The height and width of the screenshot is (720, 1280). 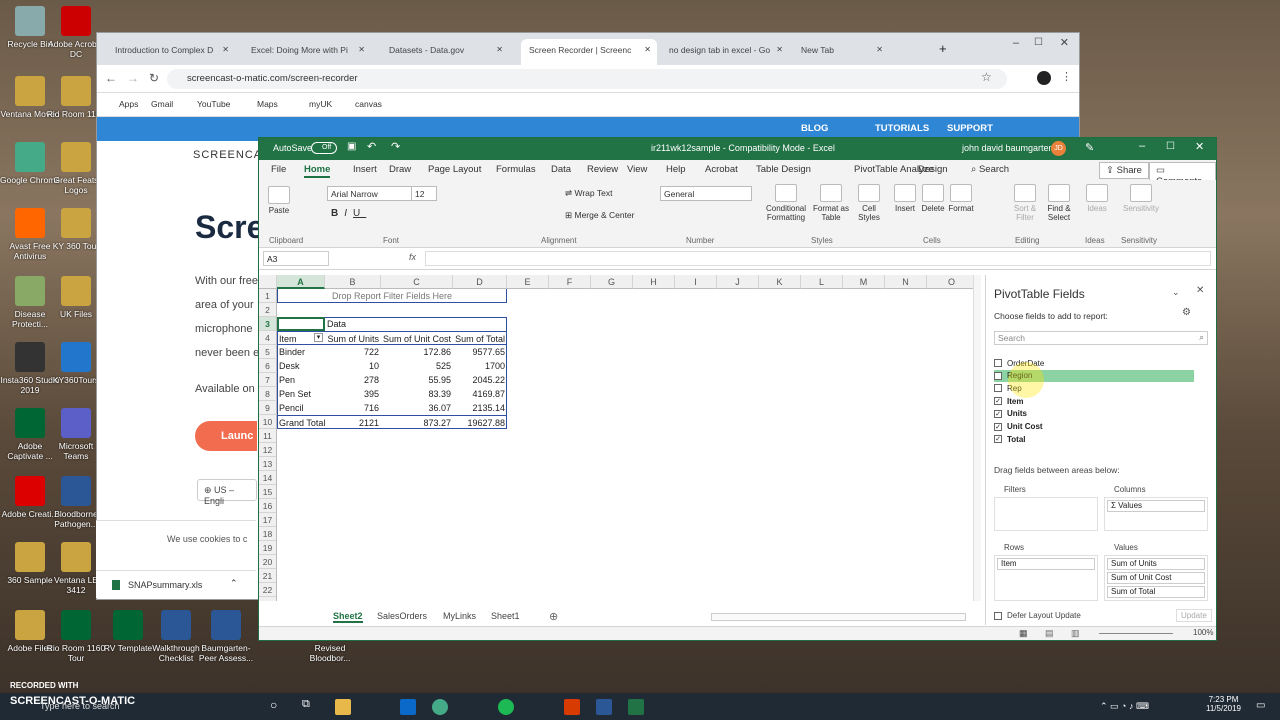 What do you see at coordinates (480, 380) in the screenshot?
I see `pivot-value: 2045.22` at bounding box center [480, 380].